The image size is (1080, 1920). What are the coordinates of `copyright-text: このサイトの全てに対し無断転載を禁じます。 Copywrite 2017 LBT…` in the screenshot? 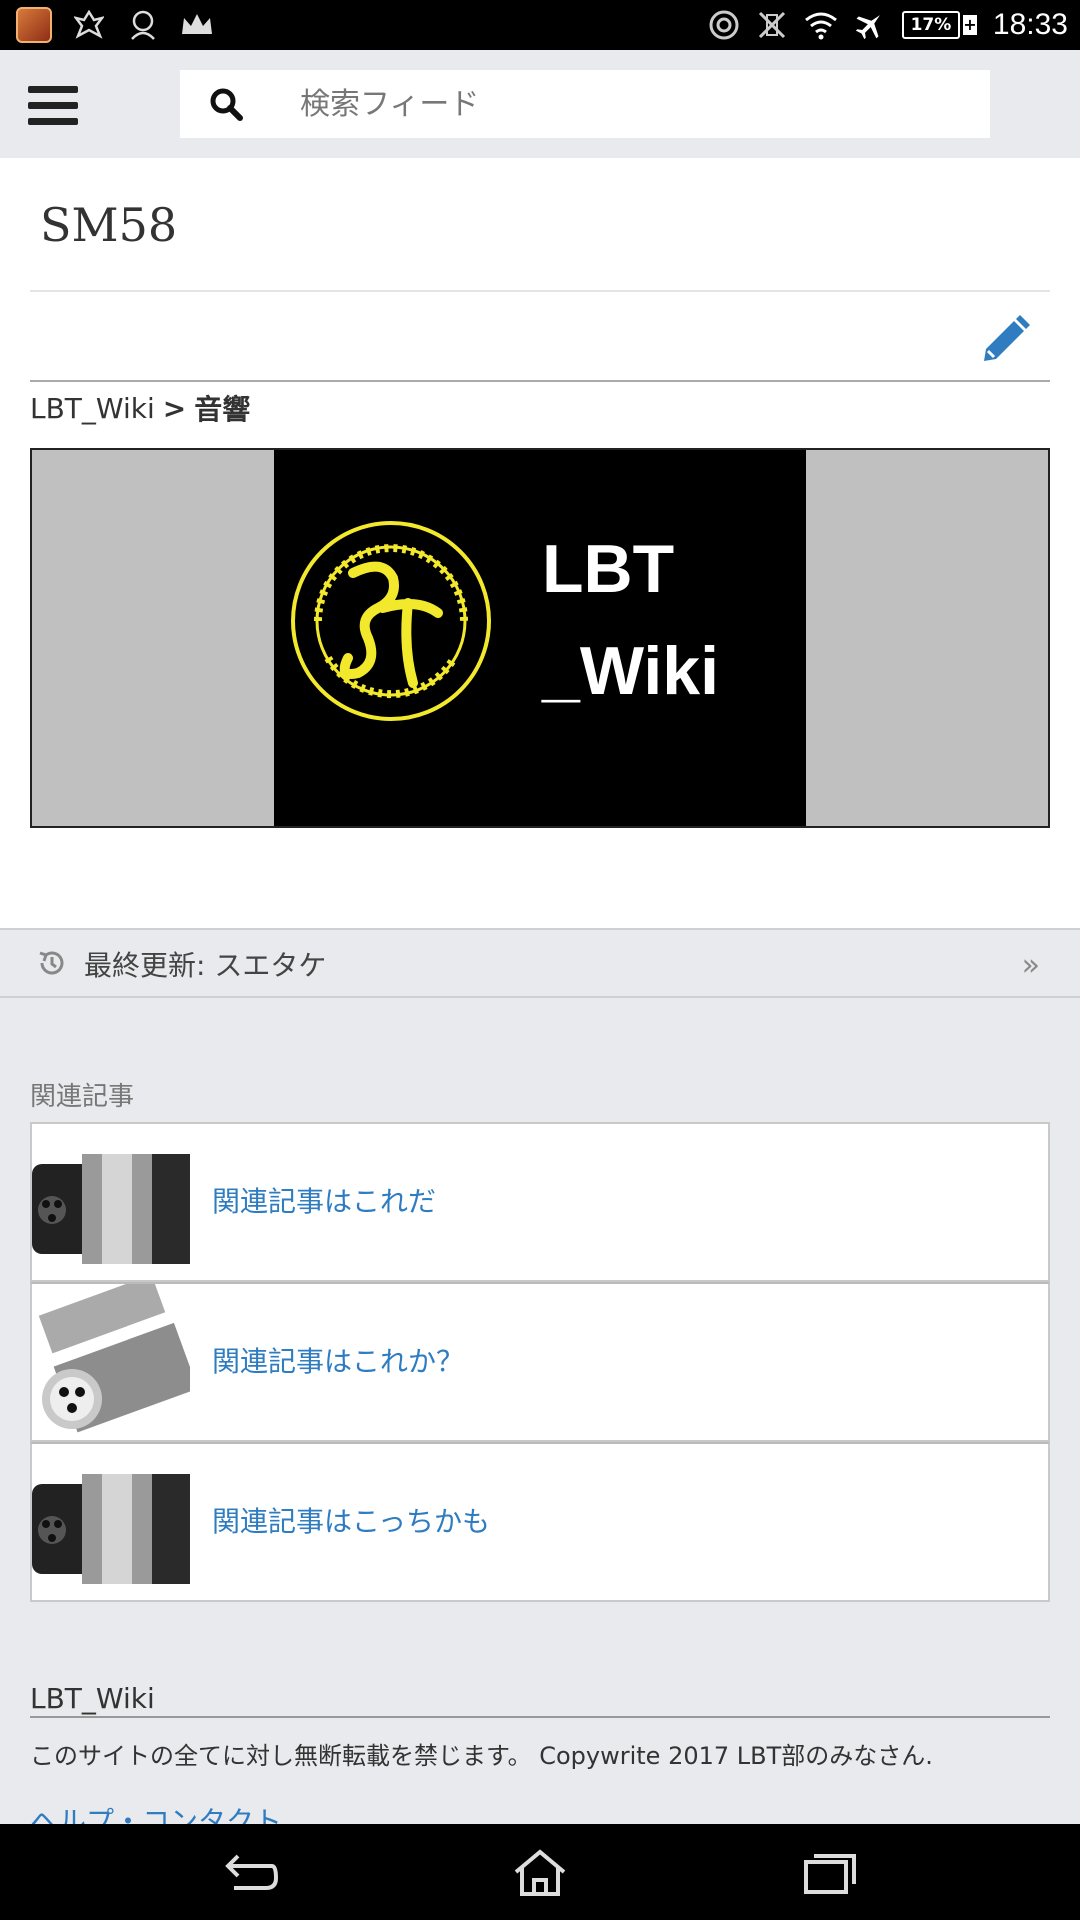 It's located at (481, 1756).